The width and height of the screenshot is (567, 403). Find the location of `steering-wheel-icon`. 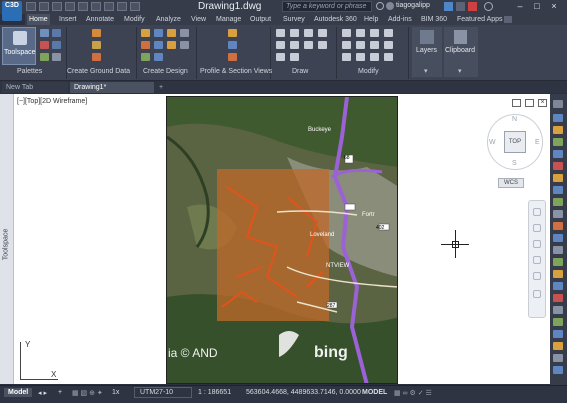

steering-wheel-icon is located at coordinates (537, 212).